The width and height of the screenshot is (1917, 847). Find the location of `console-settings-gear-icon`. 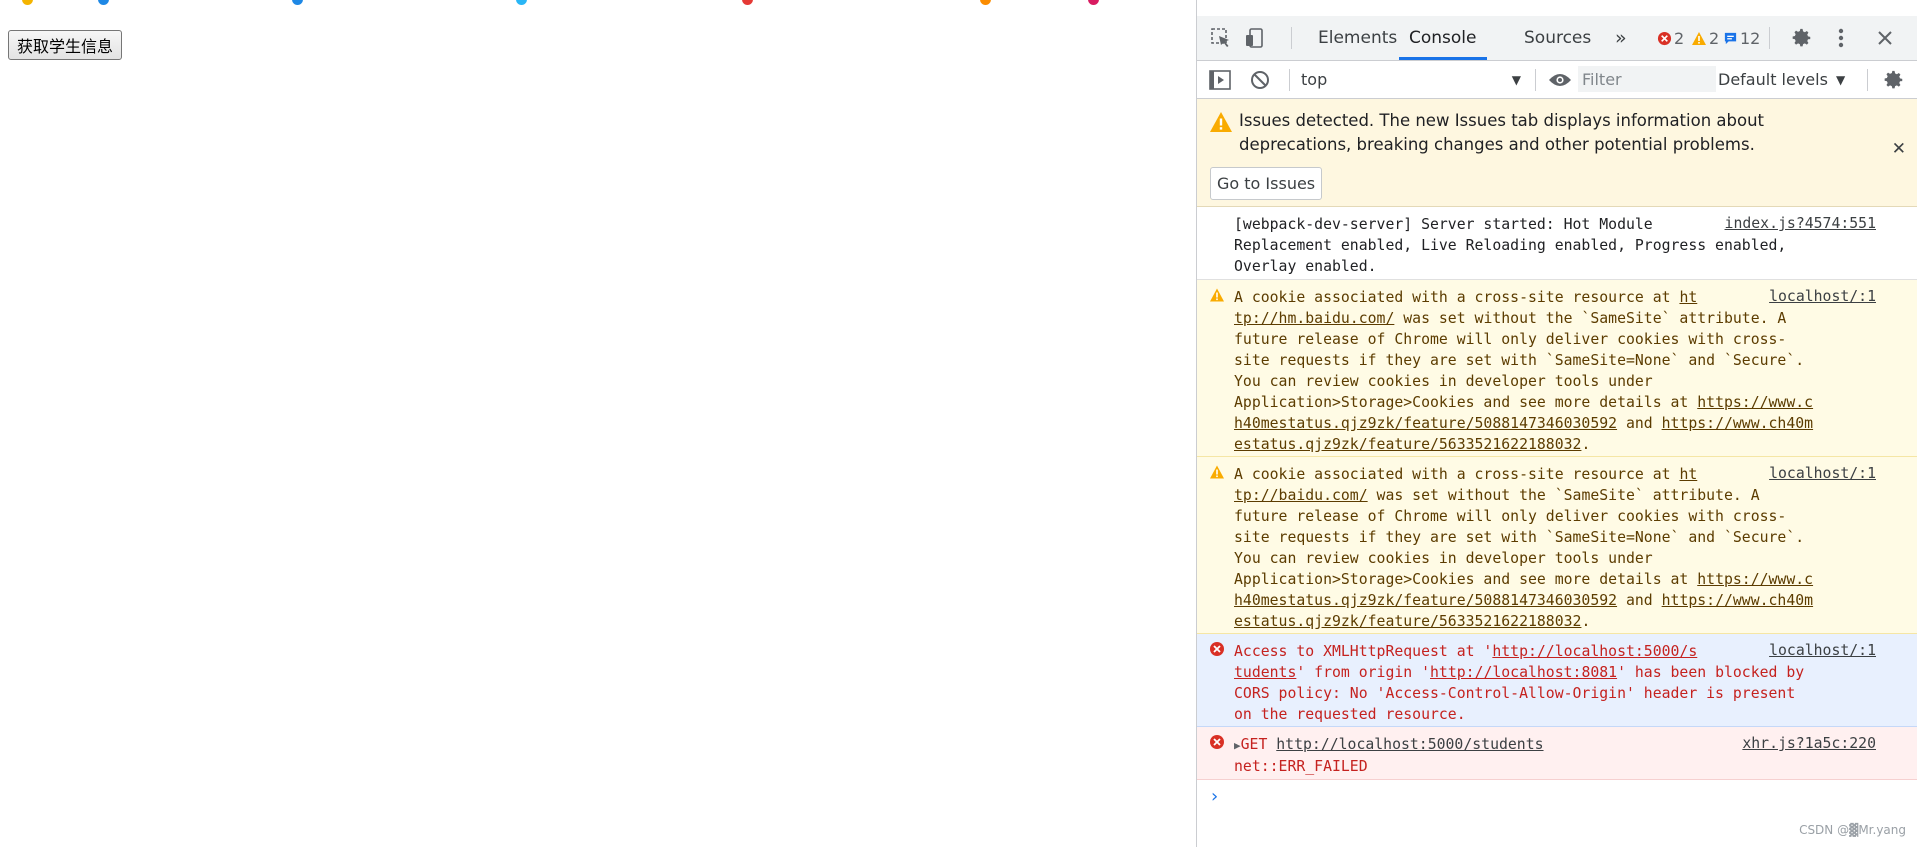

console-settings-gear-icon is located at coordinates (1894, 79).